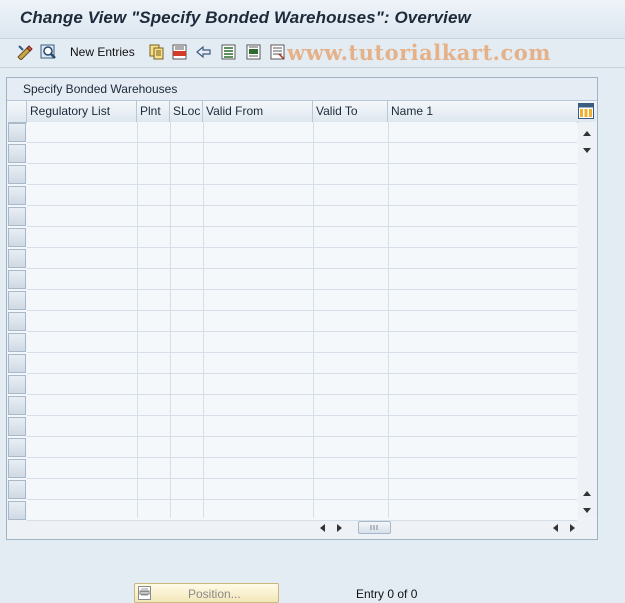 Image resolution: width=625 pixels, height=603 pixels. Describe the element at coordinates (586, 111) in the screenshot. I see `column-settings-icon` at that location.